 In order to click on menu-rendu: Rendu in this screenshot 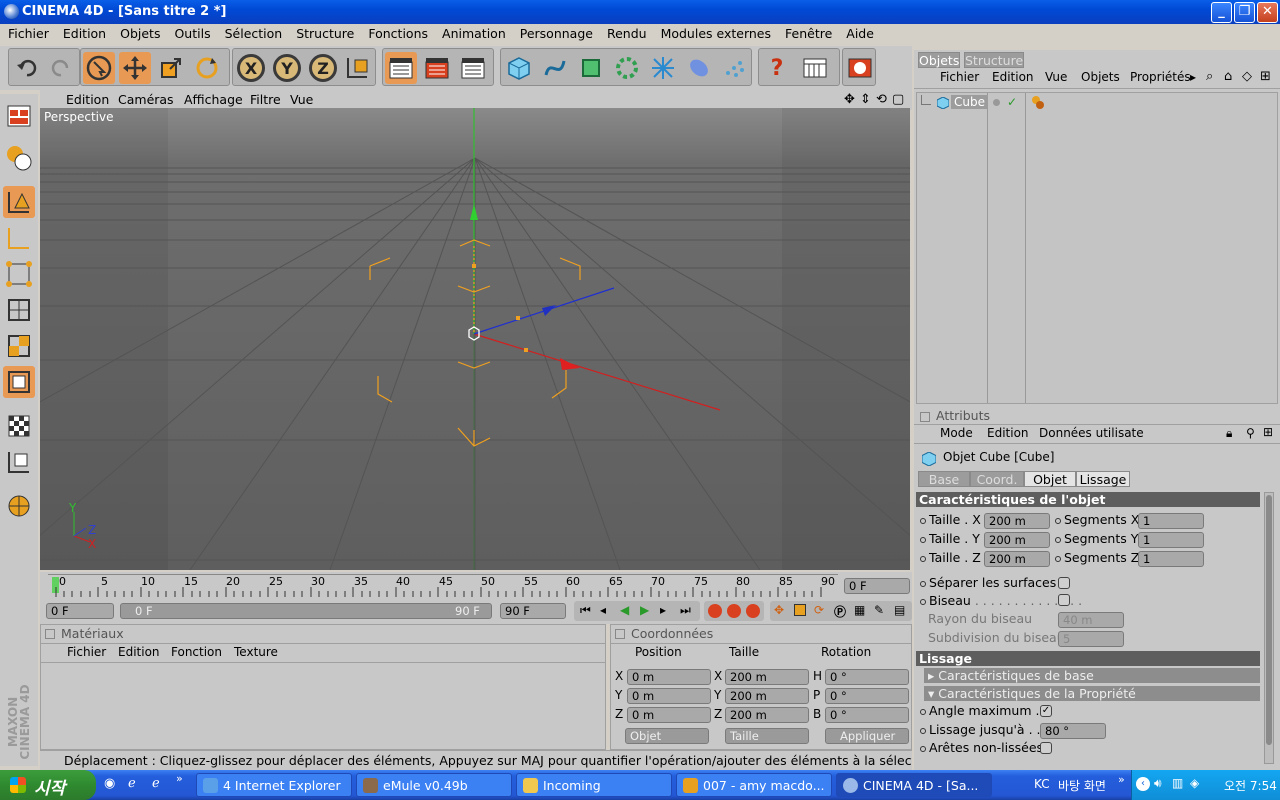, I will do `click(626, 32)`.